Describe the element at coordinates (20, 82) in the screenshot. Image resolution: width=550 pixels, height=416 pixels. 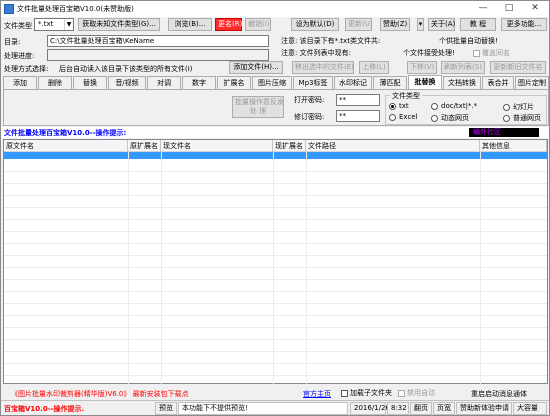
I see `tab-add: 添加` at that location.